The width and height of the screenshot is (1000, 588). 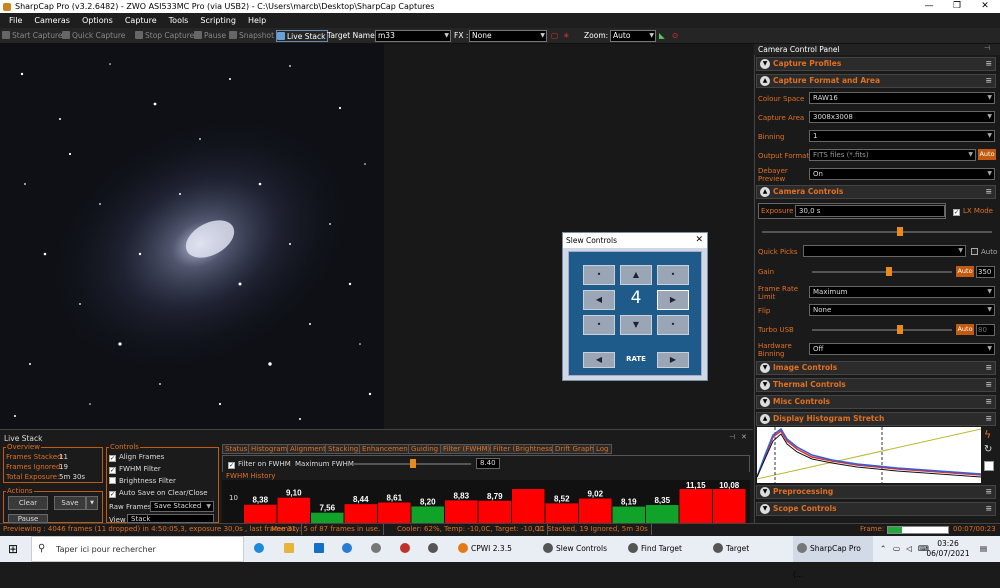 I want to click on menu-file: File, so click(x=15, y=20).